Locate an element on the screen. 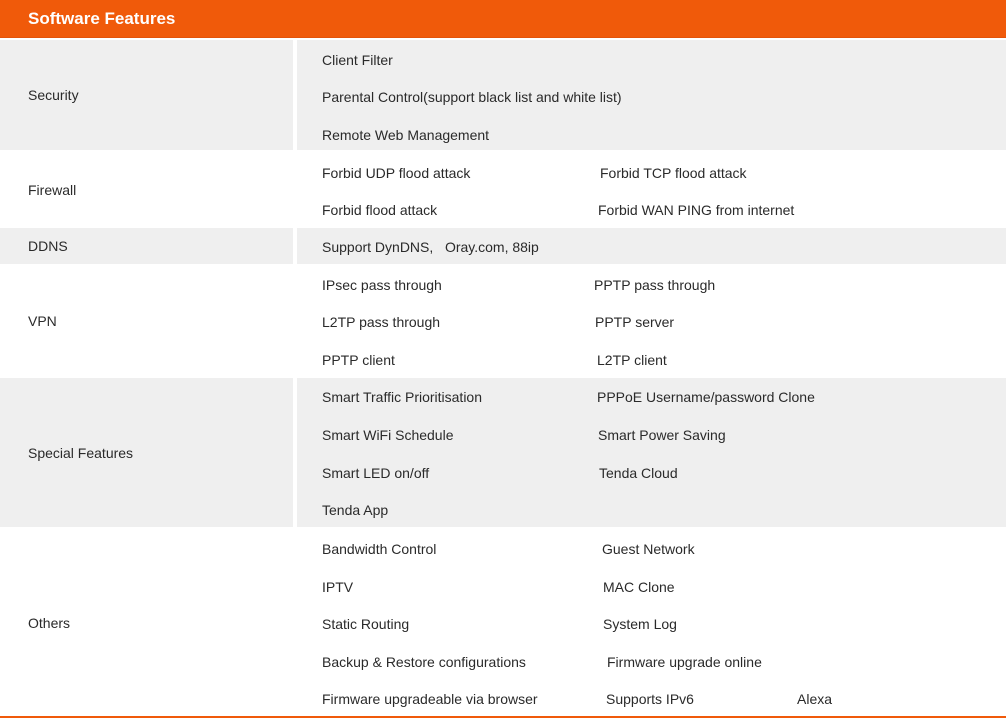 The width and height of the screenshot is (1006, 718). row-ddns: DDNS Support DynDNS, Oray.com, 88ip is located at coordinates (503, 246).